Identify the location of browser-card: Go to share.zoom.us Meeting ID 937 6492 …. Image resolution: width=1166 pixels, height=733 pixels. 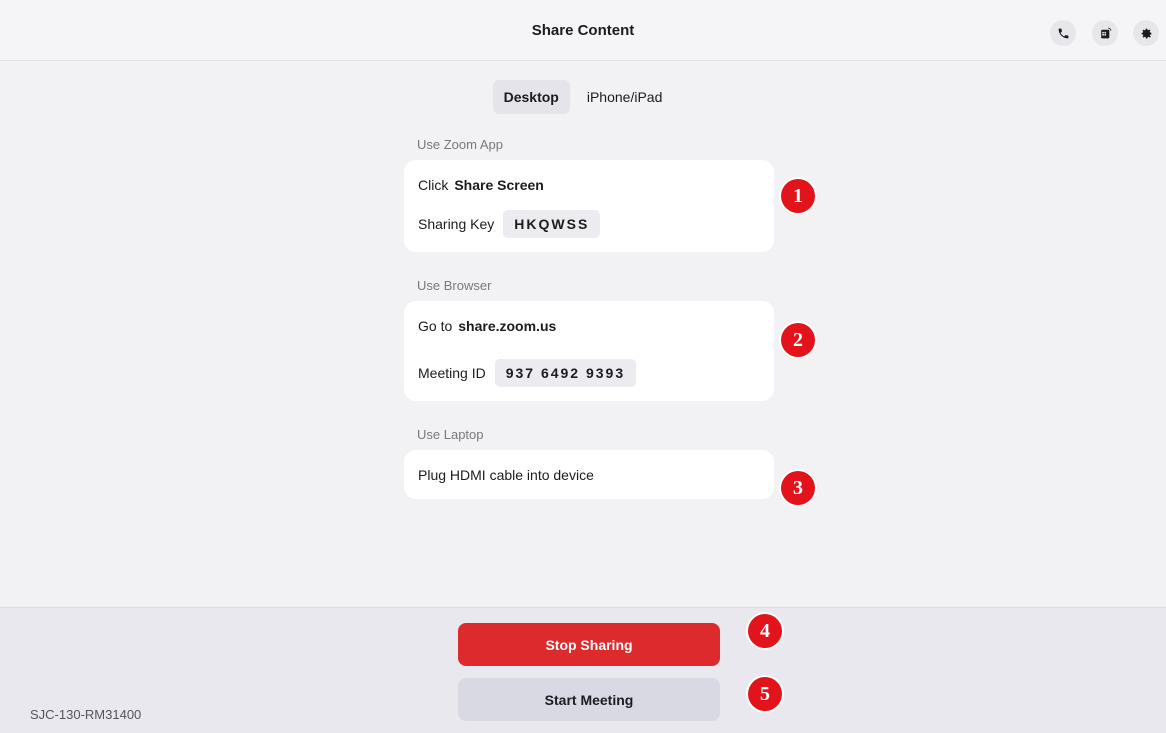
(589, 351).